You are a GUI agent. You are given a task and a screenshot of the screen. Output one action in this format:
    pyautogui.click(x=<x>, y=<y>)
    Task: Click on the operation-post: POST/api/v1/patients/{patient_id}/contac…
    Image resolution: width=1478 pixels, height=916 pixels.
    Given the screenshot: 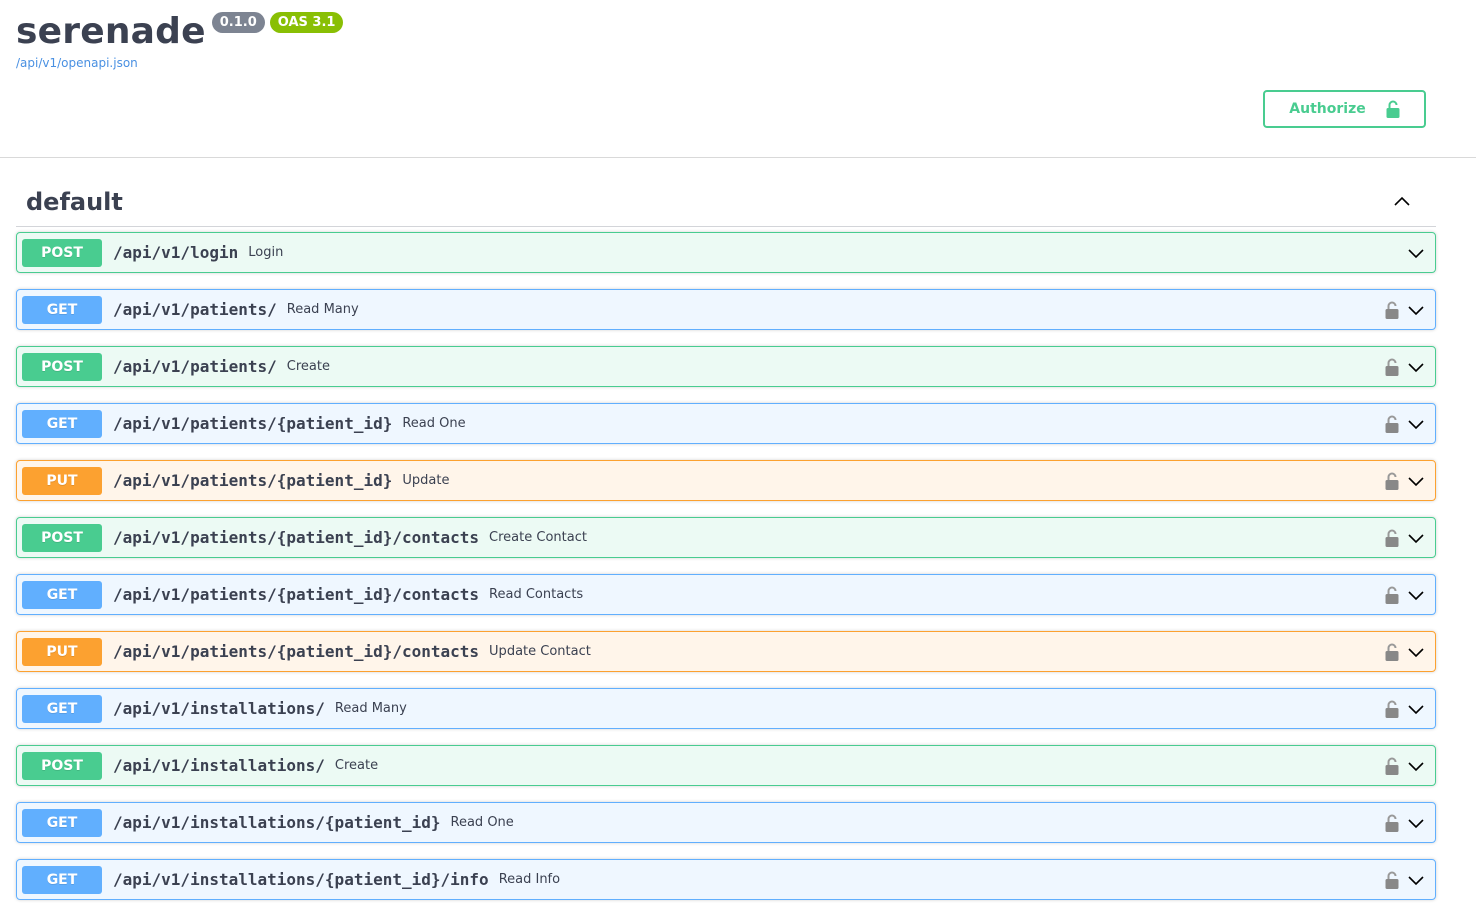 What is the action you would take?
    pyautogui.click(x=726, y=537)
    